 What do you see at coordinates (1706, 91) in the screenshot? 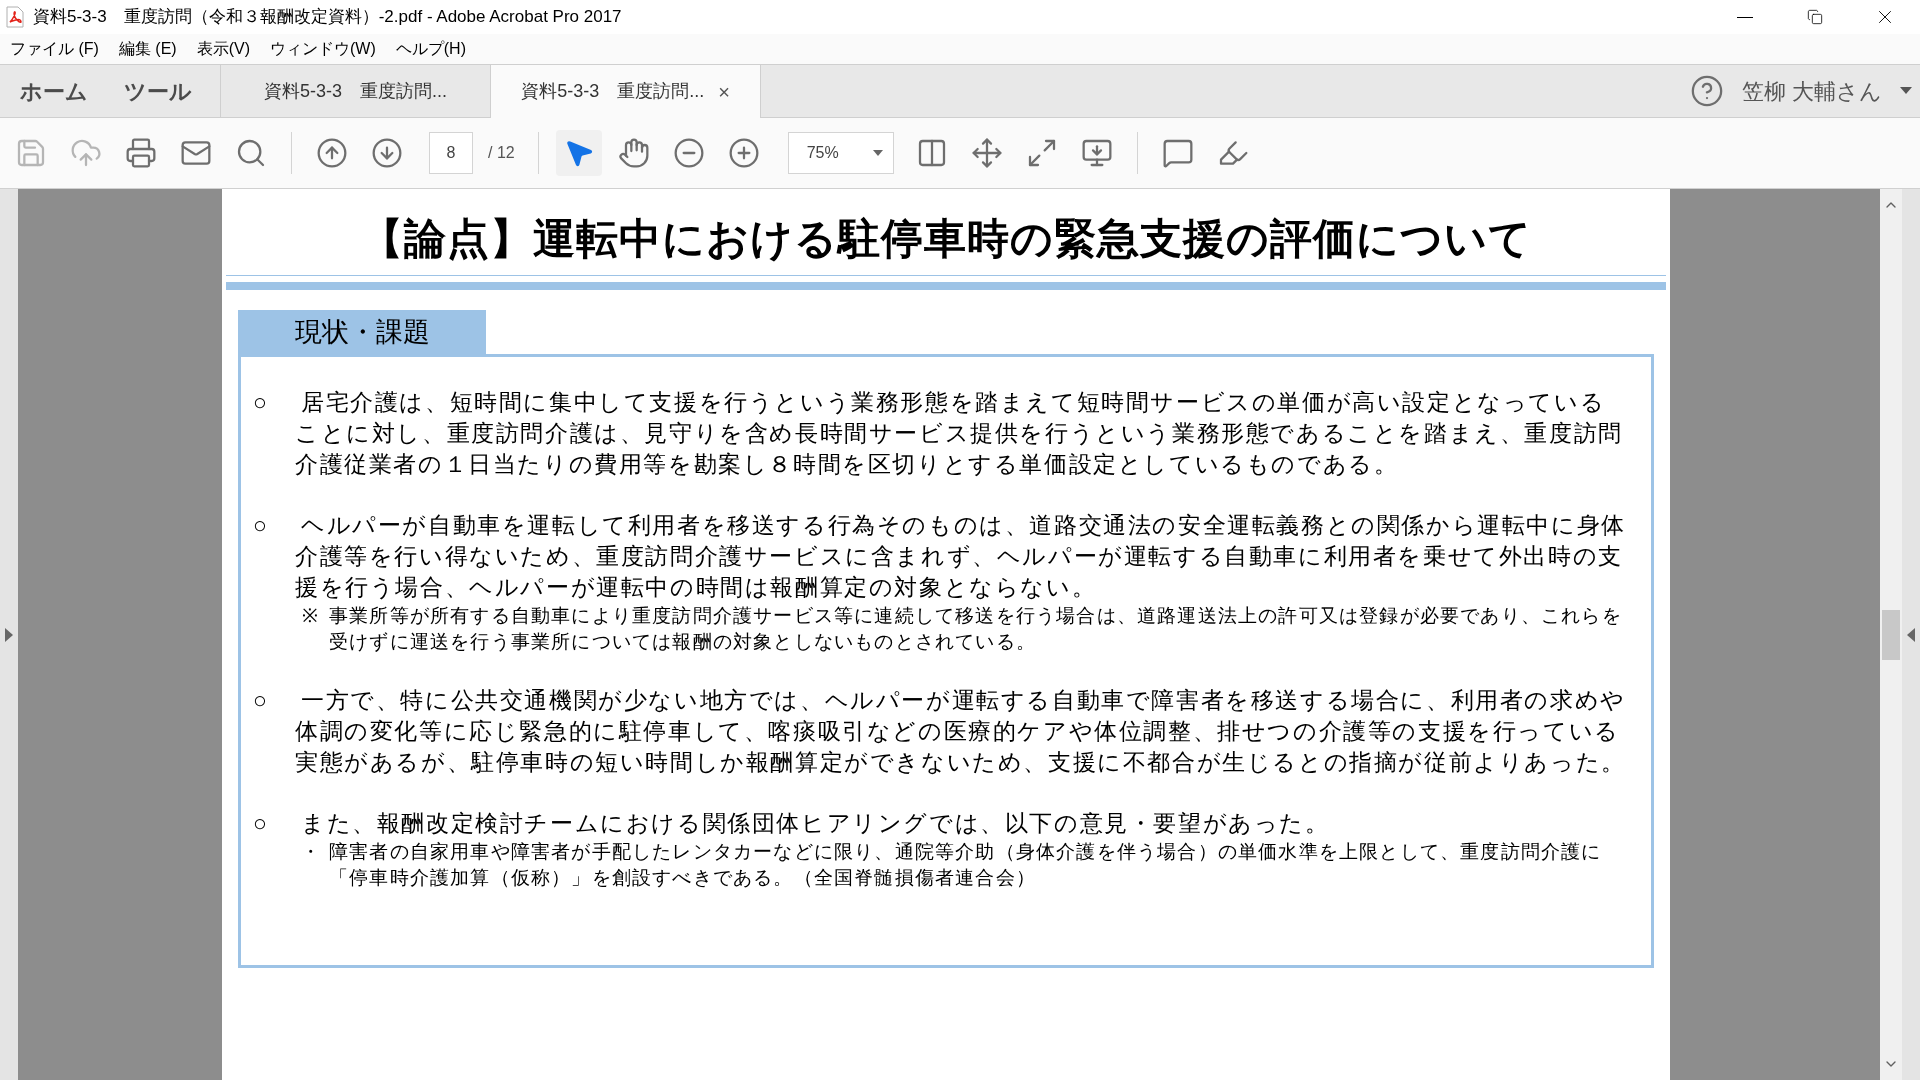
I see `help-icon` at bounding box center [1706, 91].